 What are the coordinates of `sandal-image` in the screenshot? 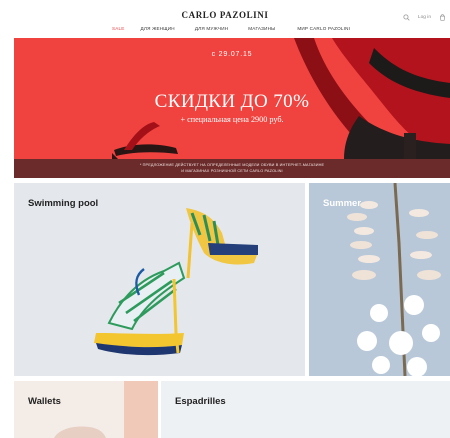 It's located at (176, 282).